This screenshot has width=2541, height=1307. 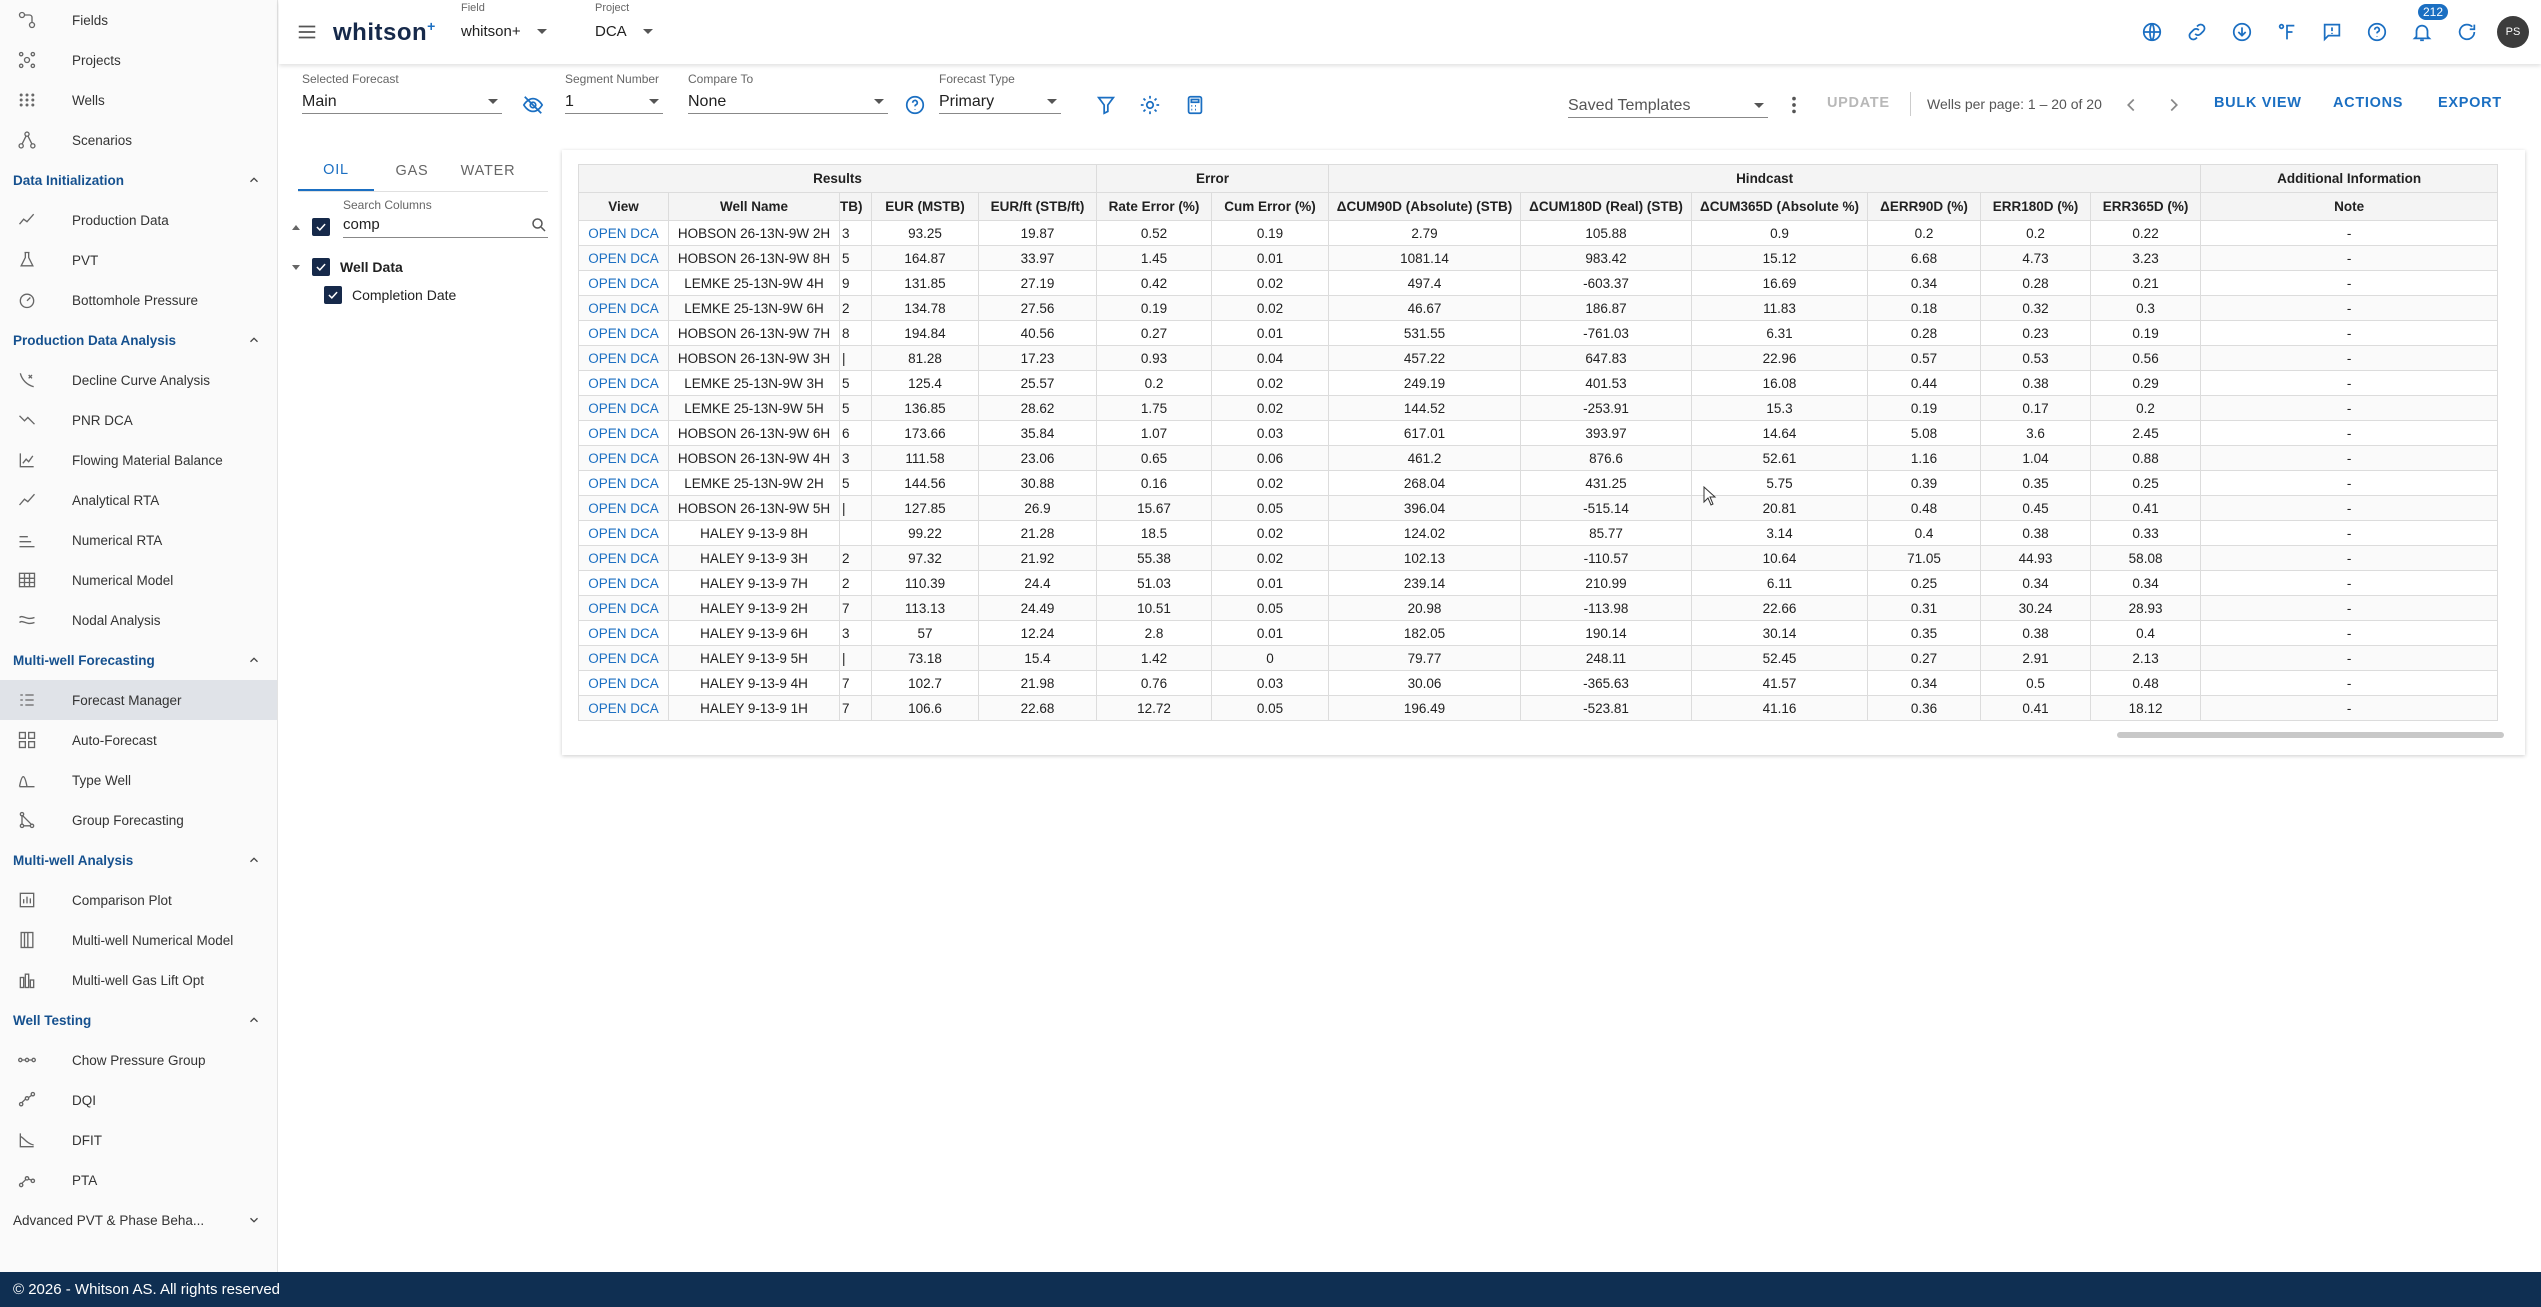 What do you see at coordinates (138, 740) in the screenshot?
I see `sidebar-item-auto-forecast: Auto-Forecast` at bounding box center [138, 740].